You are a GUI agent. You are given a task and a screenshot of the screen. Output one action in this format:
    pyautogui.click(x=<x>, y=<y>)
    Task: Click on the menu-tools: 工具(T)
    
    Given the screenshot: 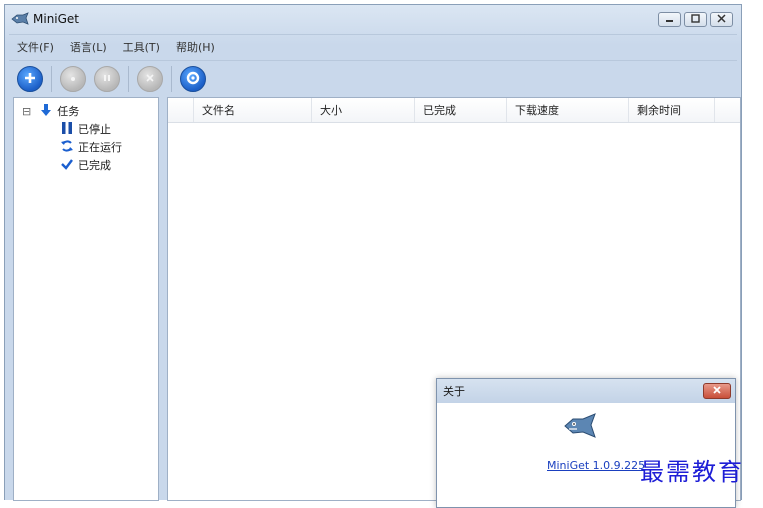 What is the action you would take?
    pyautogui.click(x=141, y=47)
    